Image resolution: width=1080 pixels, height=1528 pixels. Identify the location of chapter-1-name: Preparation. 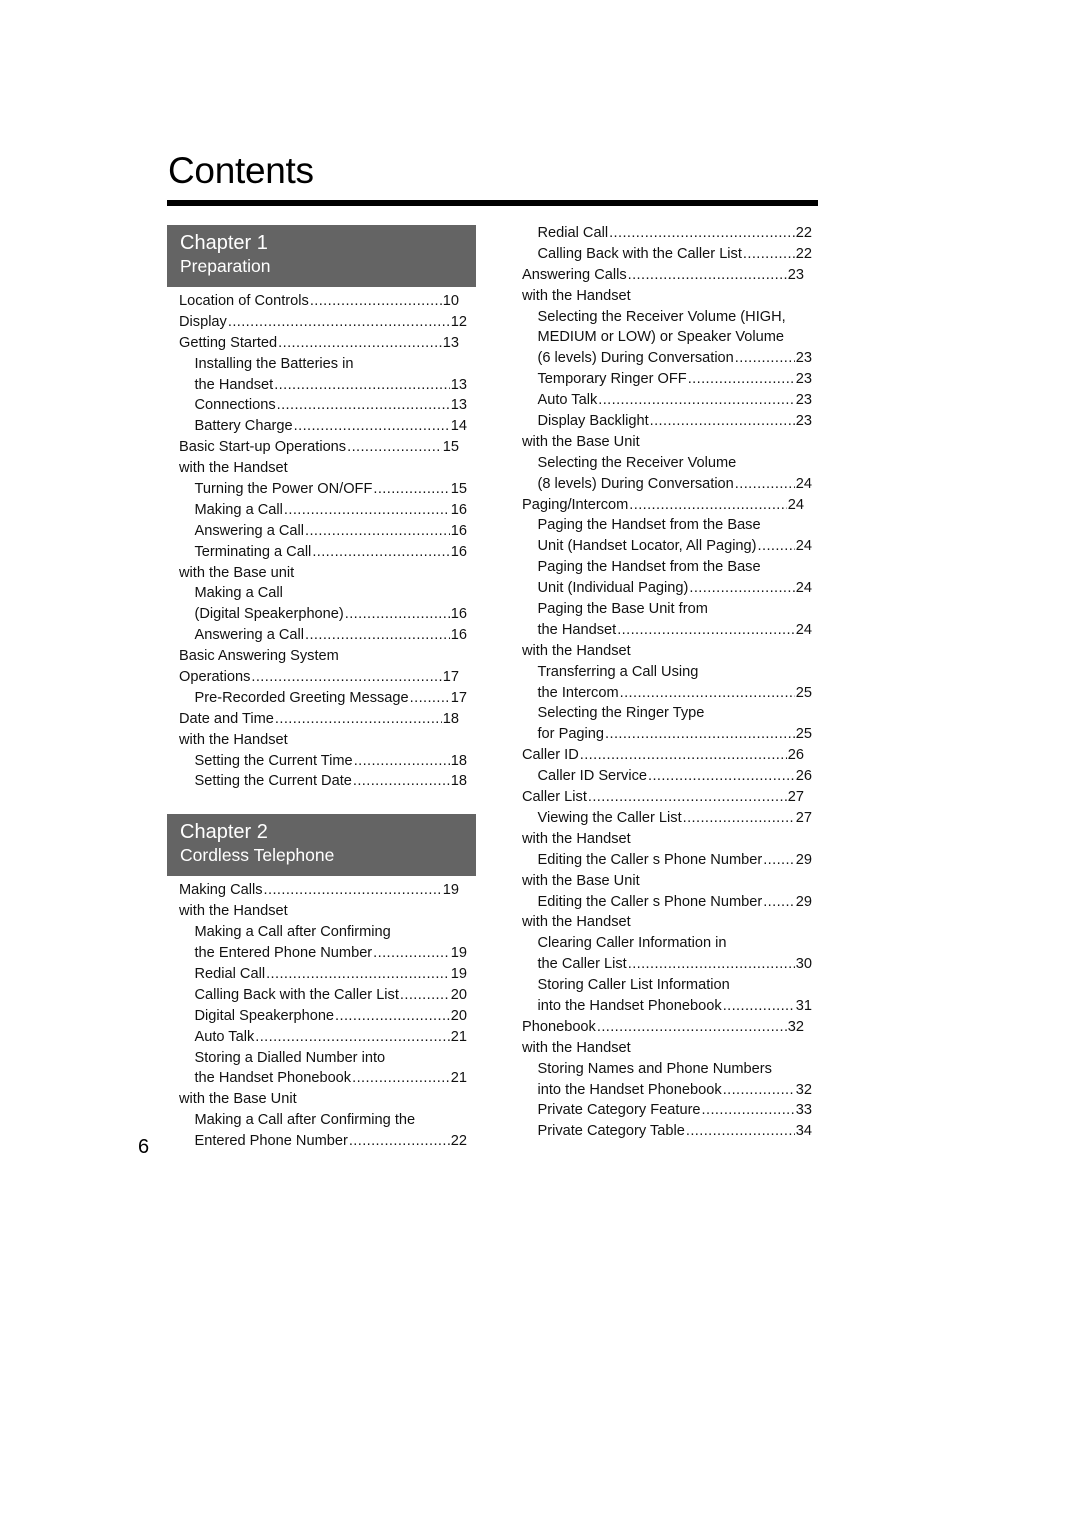
(225, 266).